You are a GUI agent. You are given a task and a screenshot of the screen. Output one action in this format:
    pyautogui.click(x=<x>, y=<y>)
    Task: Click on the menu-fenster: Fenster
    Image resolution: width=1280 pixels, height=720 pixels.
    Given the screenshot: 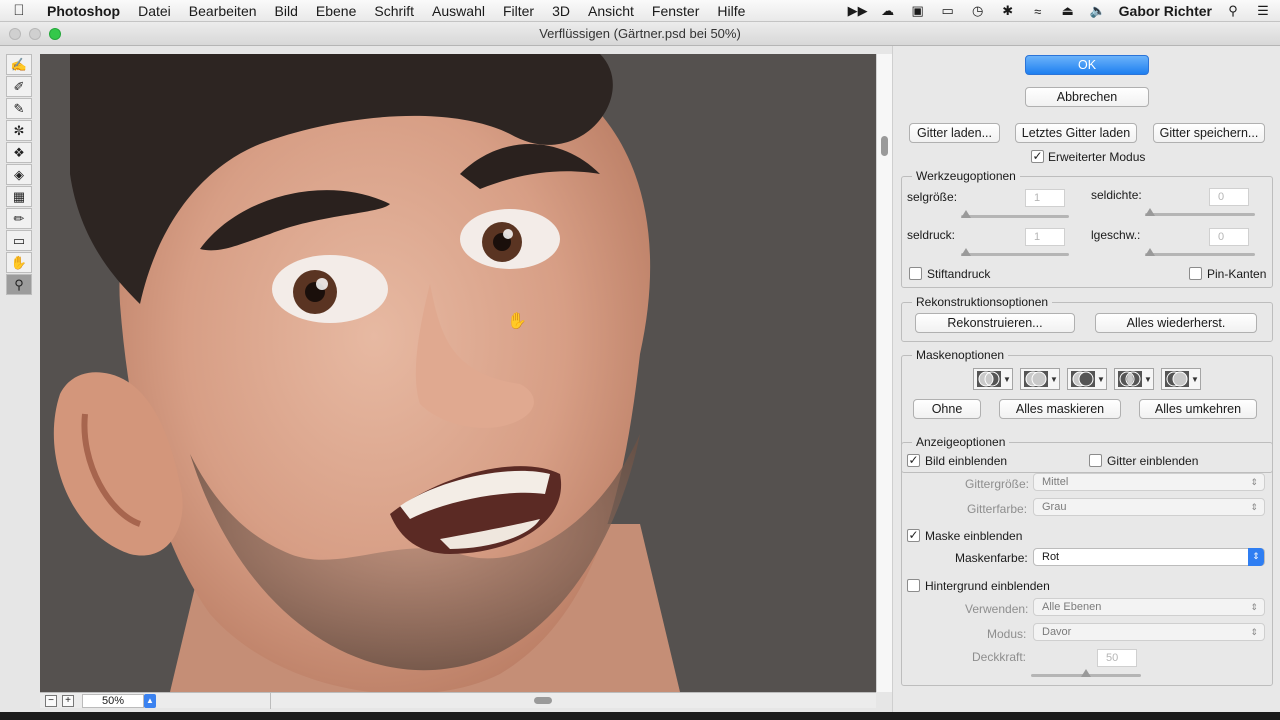 What is the action you would take?
    pyautogui.click(x=675, y=11)
    